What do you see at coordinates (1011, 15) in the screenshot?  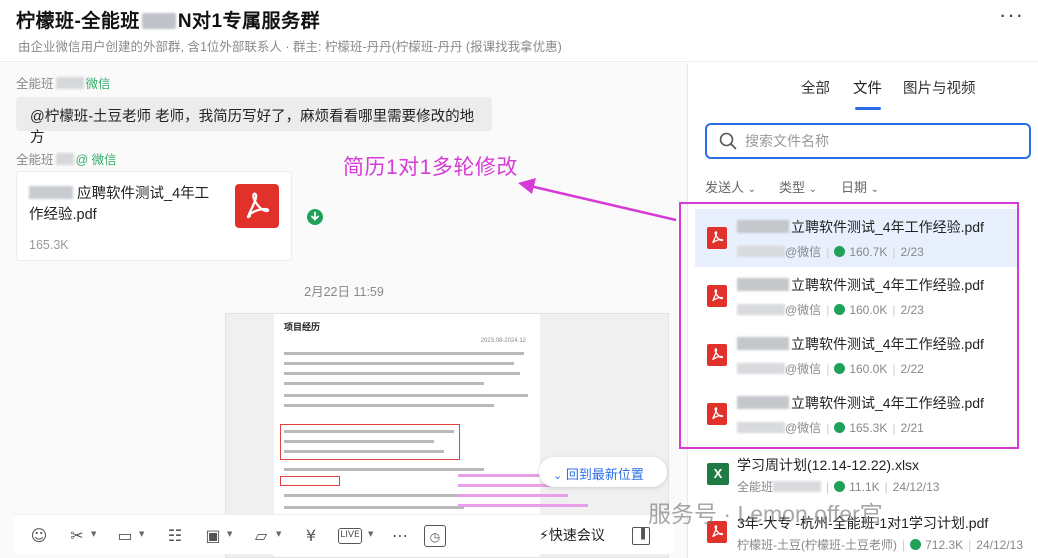 I see `more-options-button: ···` at bounding box center [1011, 15].